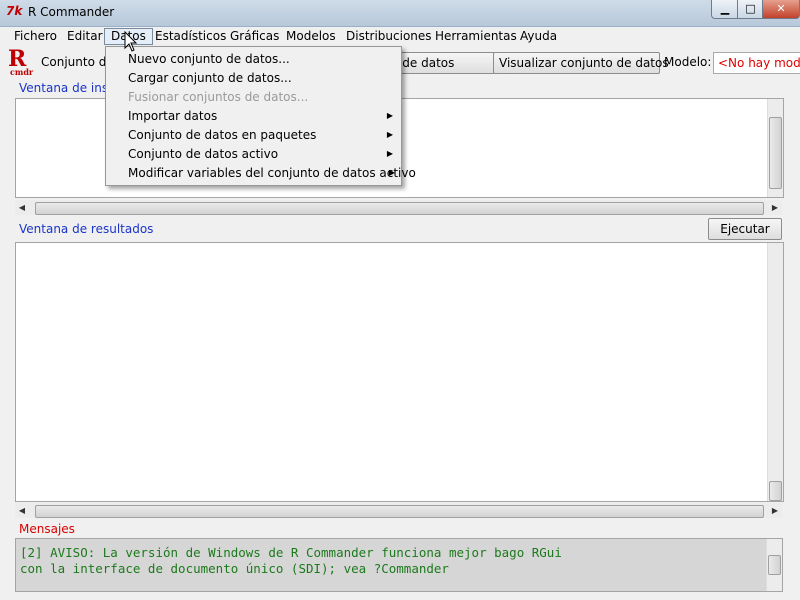  I want to click on script-hscroll-thumb, so click(399, 208).